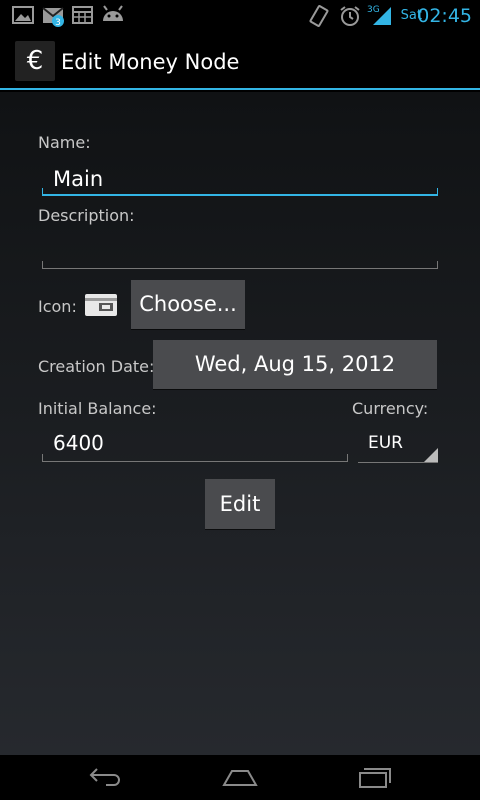 The height and width of the screenshot is (800, 480). Describe the element at coordinates (431, 455) in the screenshot. I see `spinner-arrow-icon` at that location.